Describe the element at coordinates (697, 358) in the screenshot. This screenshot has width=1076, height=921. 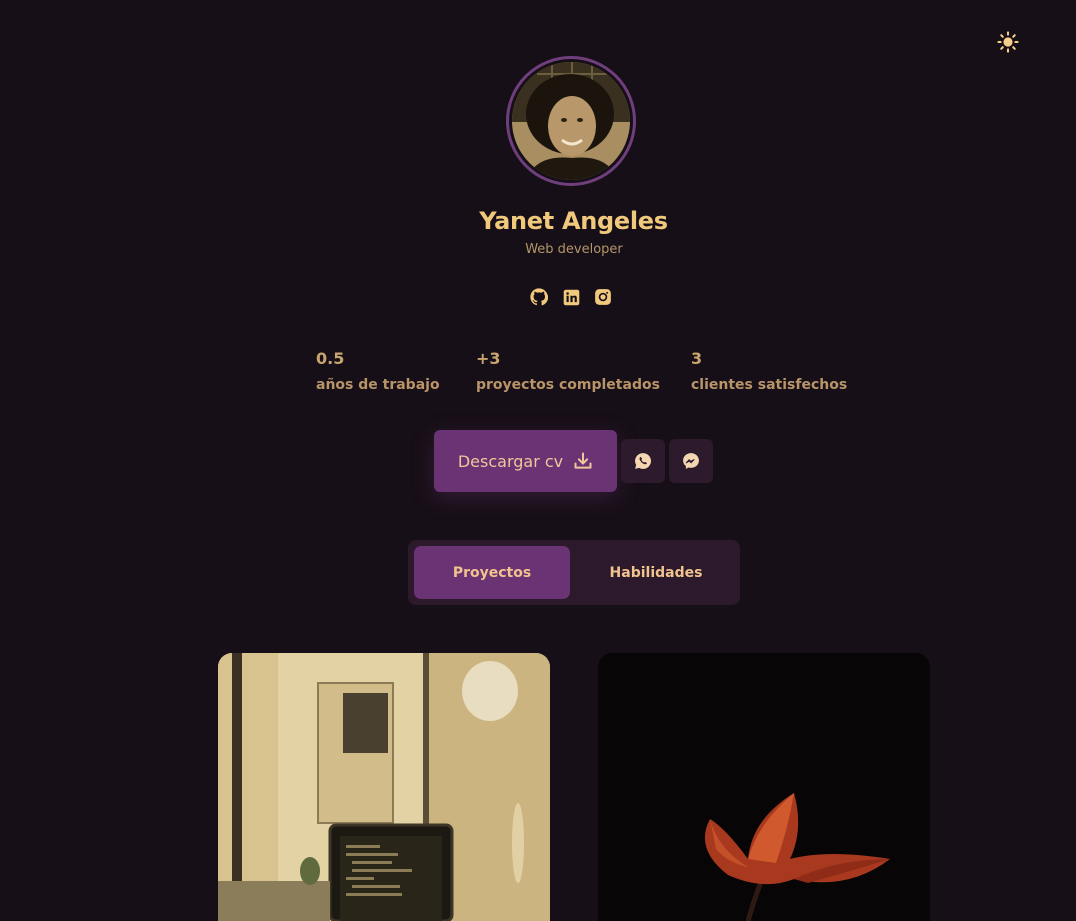
I see `stat-value: 3` at that location.